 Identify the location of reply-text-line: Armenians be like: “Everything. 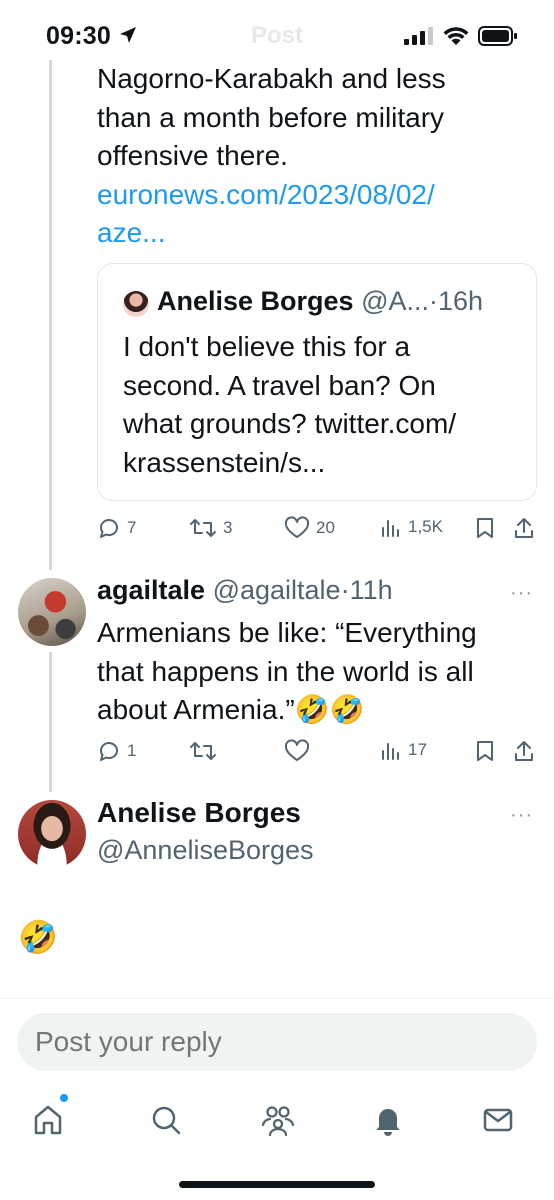
(287, 632).